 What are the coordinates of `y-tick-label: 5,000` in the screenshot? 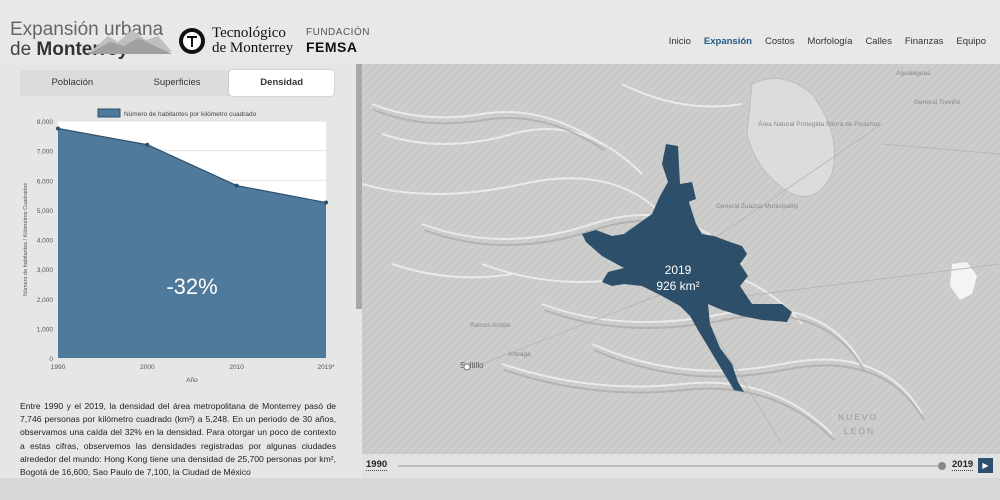 It's located at (45, 211).